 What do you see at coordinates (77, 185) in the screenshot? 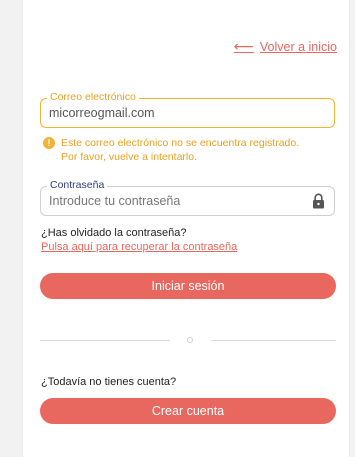
I see `password-field-label: Contraseña` at bounding box center [77, 185].